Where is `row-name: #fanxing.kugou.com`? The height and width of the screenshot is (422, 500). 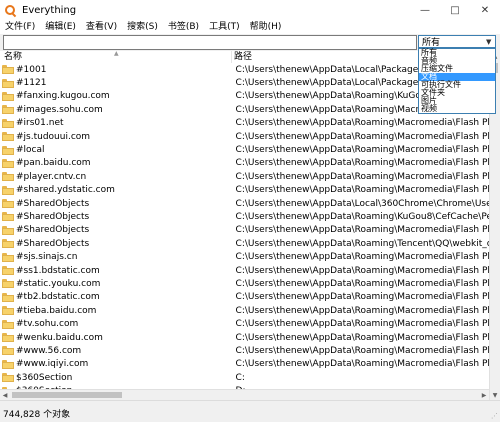
row-name: #fanxing.kugou.com is located at coordinates (63, 96).